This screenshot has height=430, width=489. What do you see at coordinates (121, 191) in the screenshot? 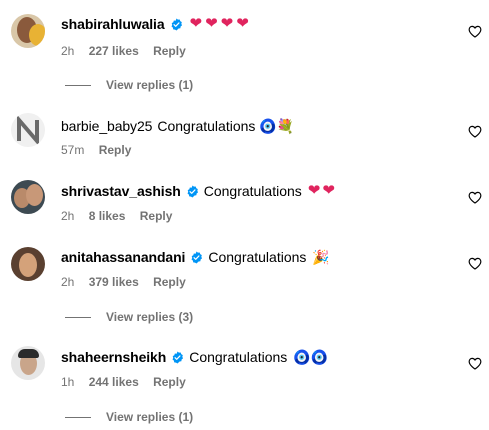
I see `username: shrivastav_ashish` at bounding box center [121, 191].